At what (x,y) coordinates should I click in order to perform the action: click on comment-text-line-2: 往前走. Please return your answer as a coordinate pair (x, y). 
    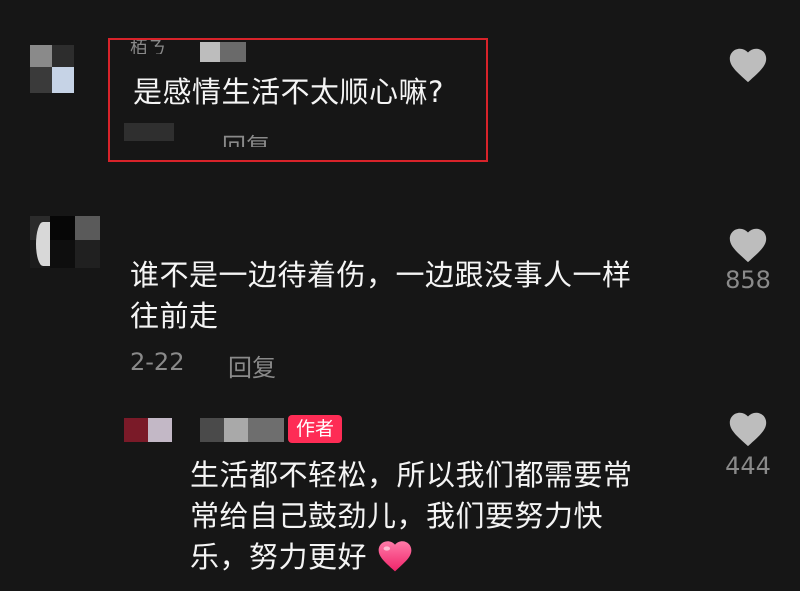
    Looking at the image, I should click on (174, 316).